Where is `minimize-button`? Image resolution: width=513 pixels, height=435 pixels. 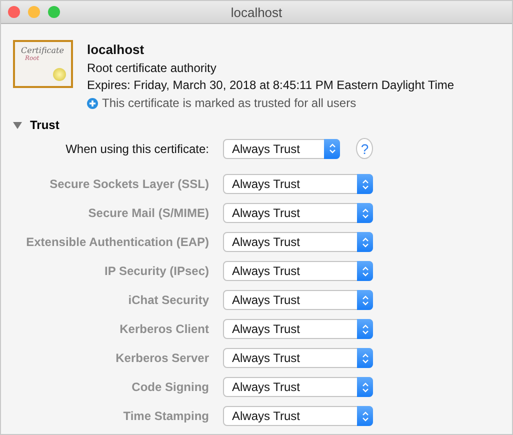 minimize-button is located at coordinates (34, 12).